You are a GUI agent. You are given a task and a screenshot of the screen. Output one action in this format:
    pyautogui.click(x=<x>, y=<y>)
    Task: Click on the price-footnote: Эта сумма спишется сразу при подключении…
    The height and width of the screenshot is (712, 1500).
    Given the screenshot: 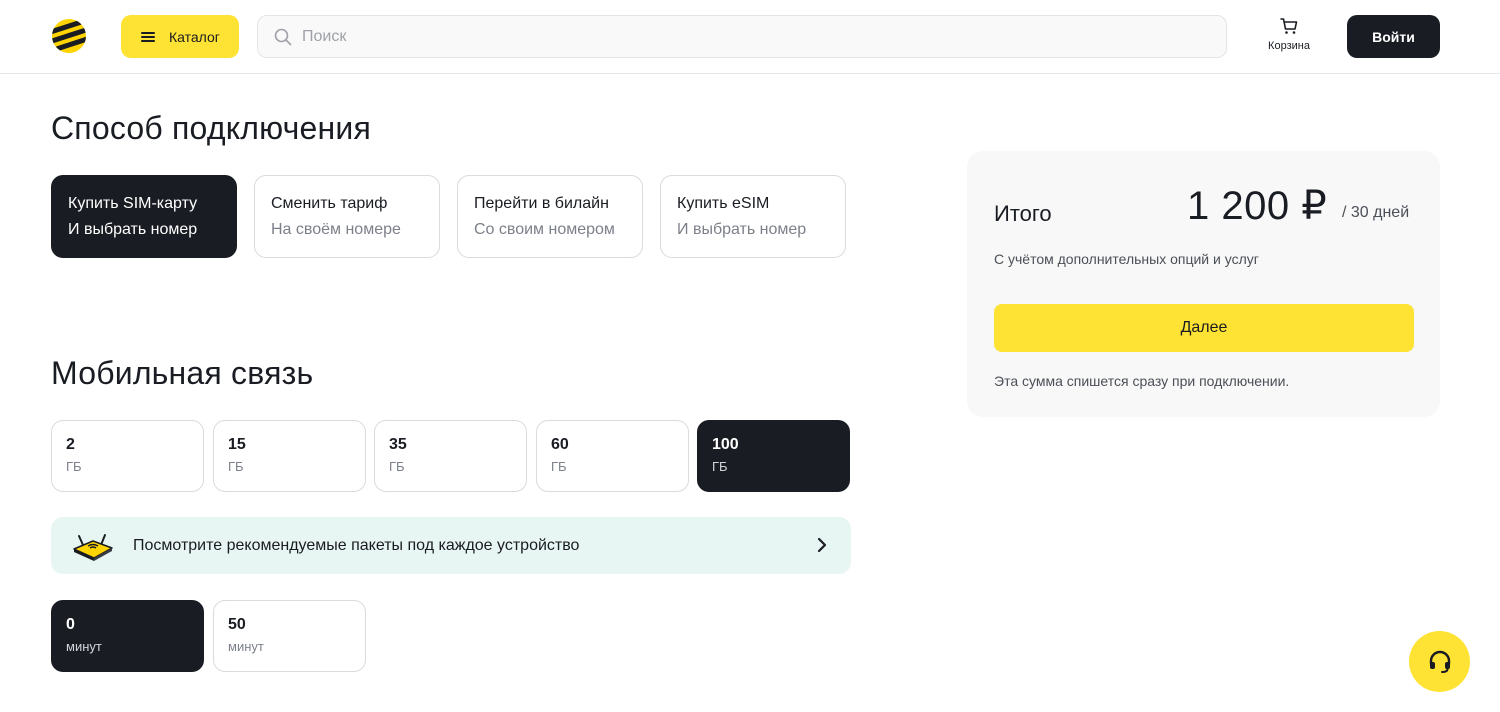 What is the action you would take?
    pyautogui.click(x=1142, y=381)
    